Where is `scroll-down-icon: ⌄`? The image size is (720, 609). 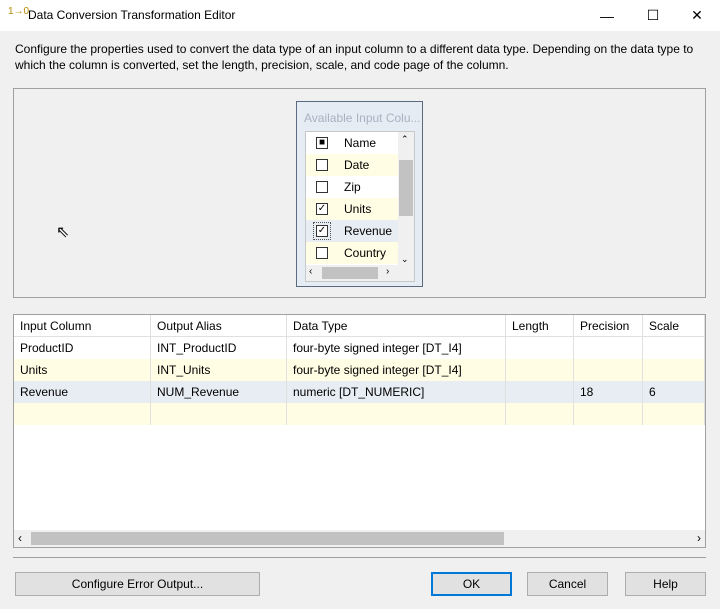 scroll-down-icon: ⌄ is located at coordinates (405, 259).